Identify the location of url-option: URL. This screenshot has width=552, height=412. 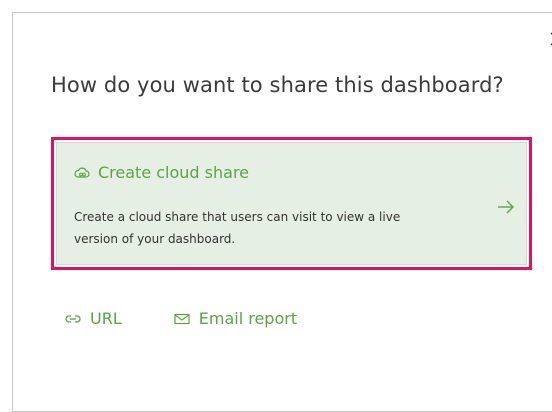
(93, 318).